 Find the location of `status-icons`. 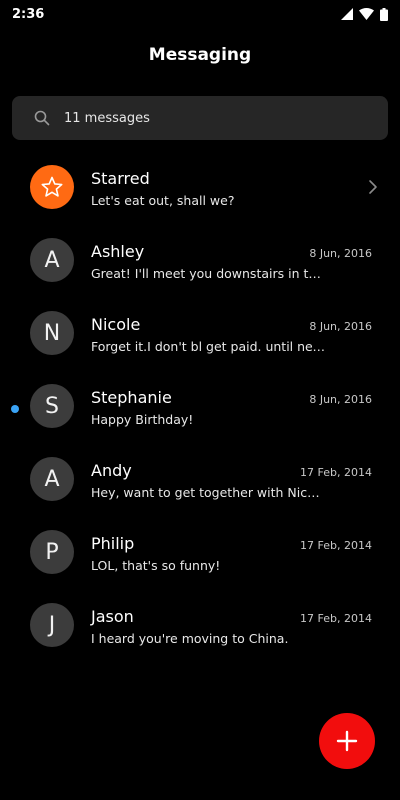

status-icons is located at coordinates (364, 14).